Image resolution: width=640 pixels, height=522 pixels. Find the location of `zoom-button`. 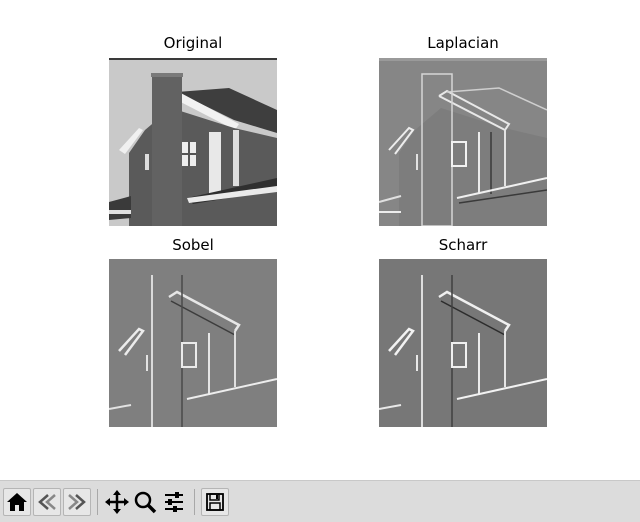

zoom-button is located at coordinates (145, 502).